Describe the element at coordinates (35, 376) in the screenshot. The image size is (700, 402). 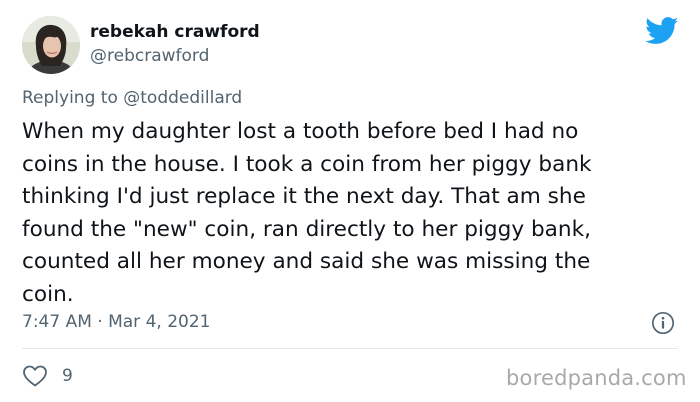
I see `heart-icon` at that location.